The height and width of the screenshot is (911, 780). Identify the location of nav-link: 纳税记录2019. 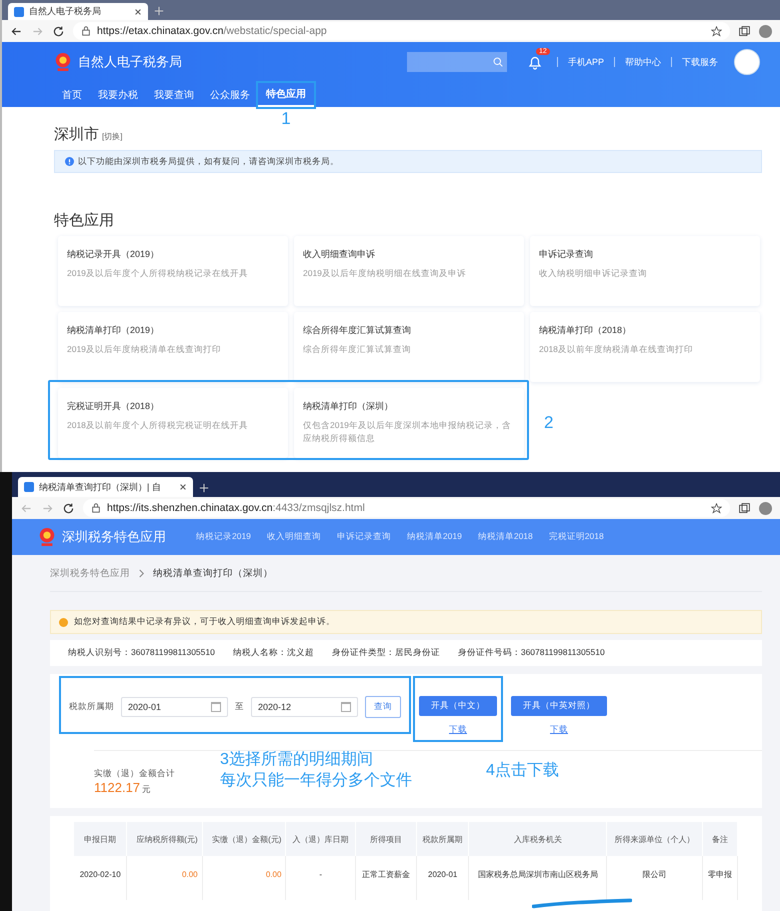
(223, 537).